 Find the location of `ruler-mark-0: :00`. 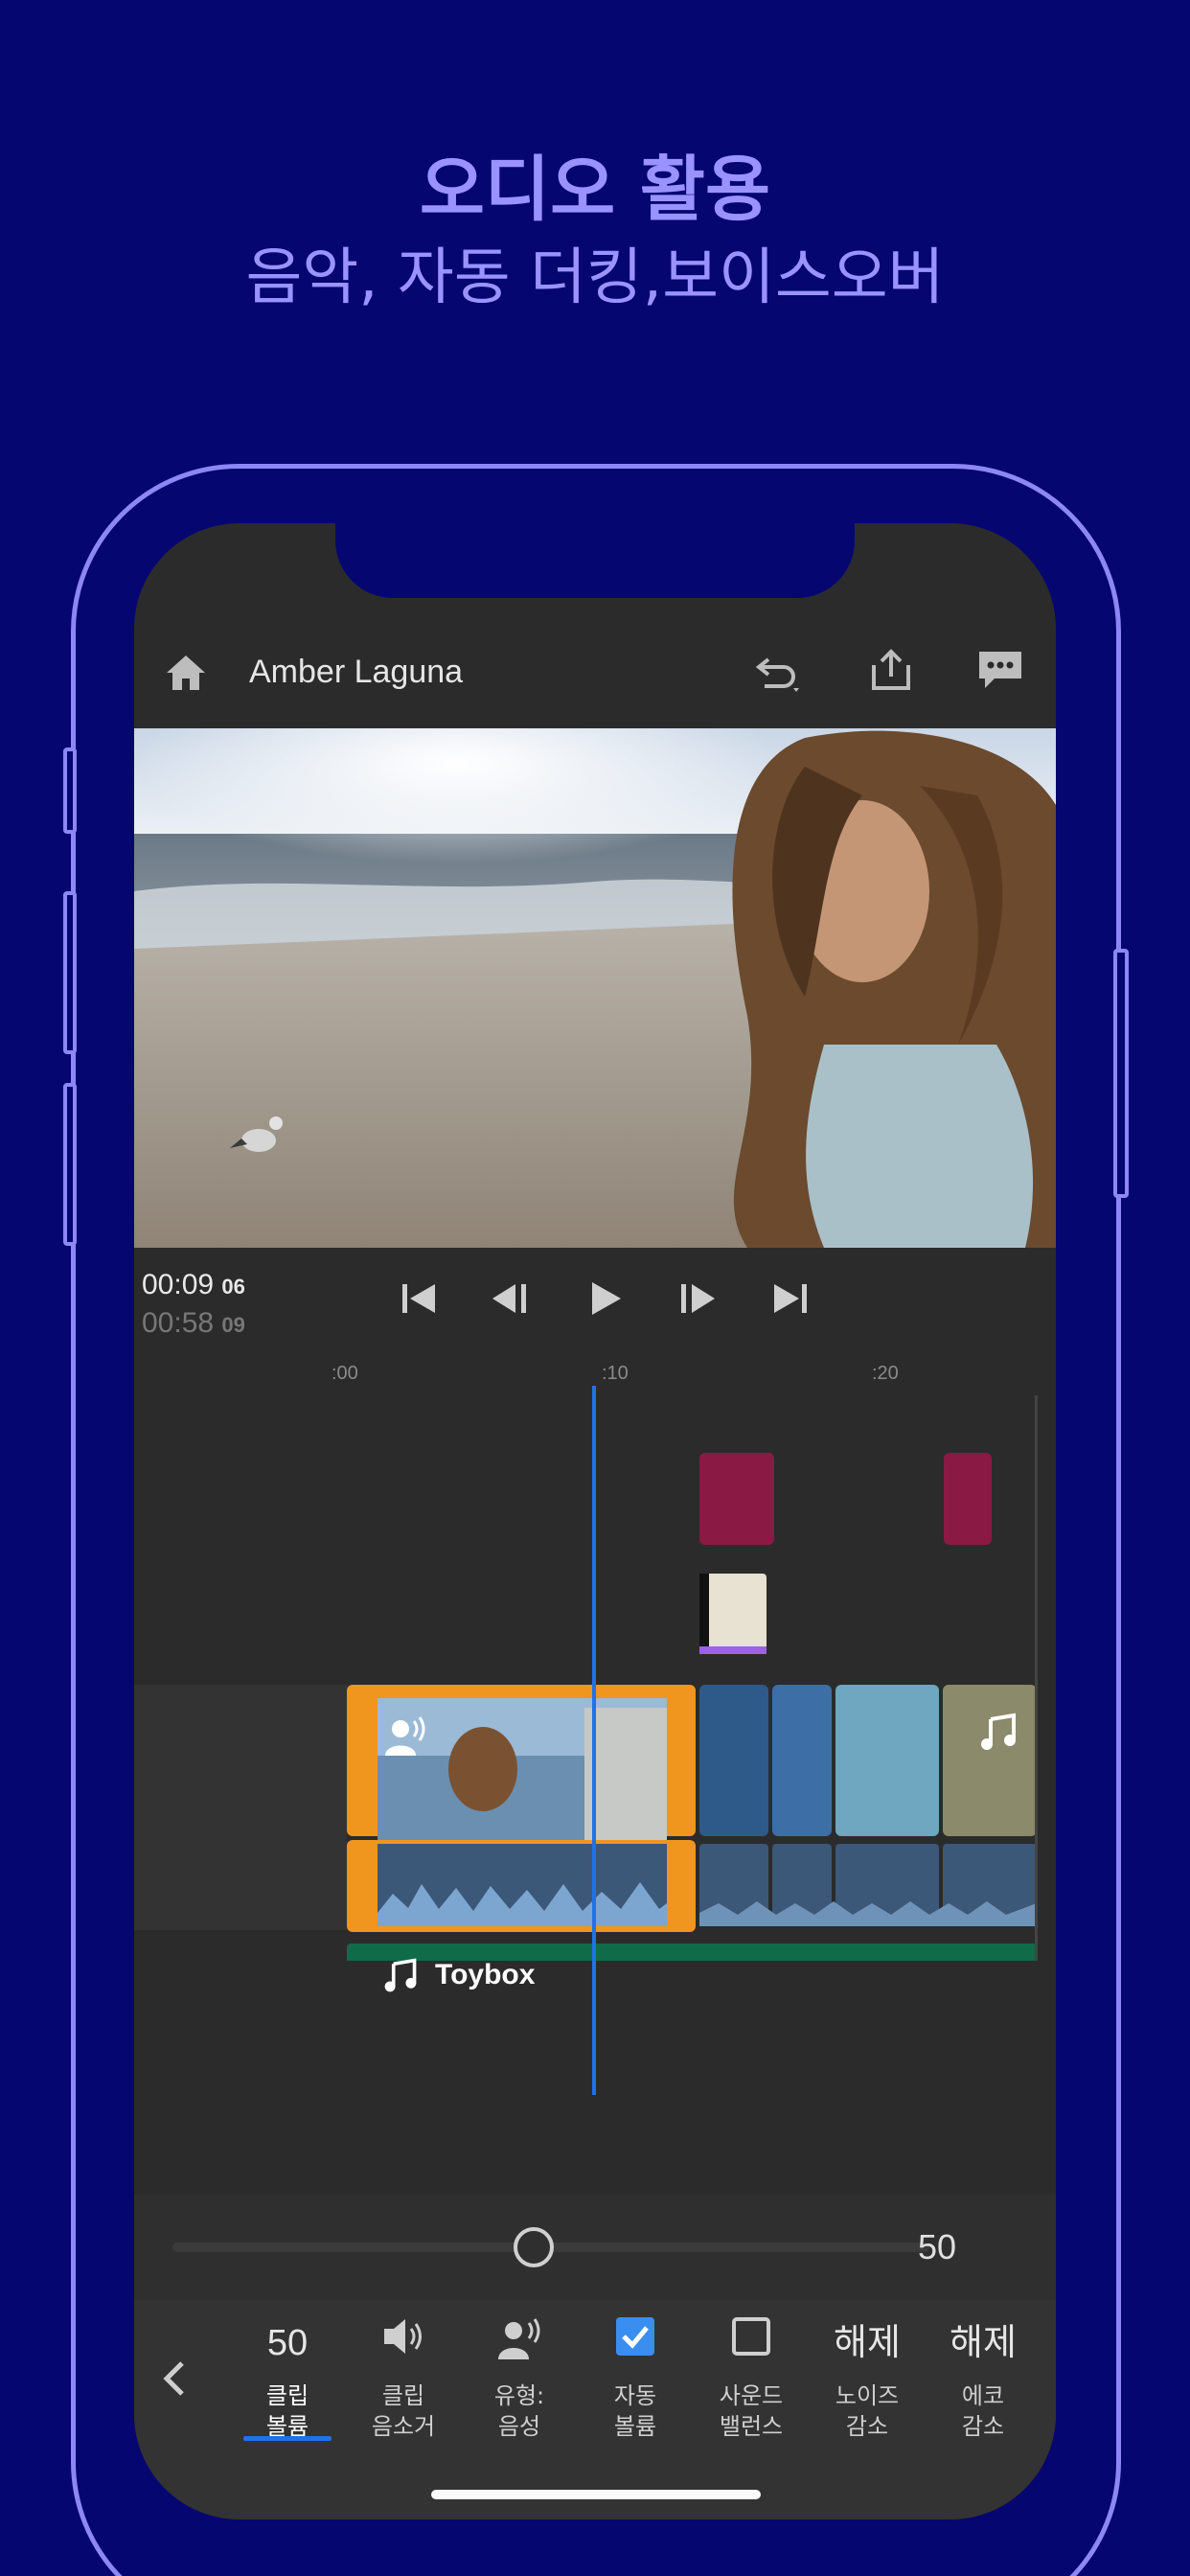

ruler-mark-0: :00 is located at coordinates (345, 1373).